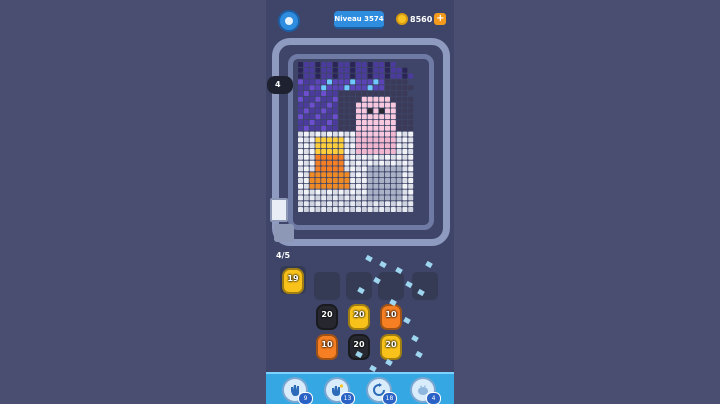 This screenshot has height=404, width=720. What do you see at coordinates (402, 19) in the screenshot?
I see `coin-icon` at bounding box center [402, 19].